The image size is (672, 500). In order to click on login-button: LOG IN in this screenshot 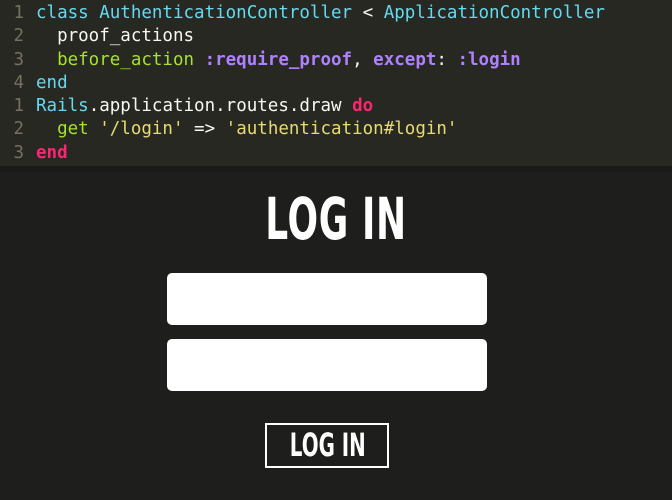, I will do `click(327, 445)`.